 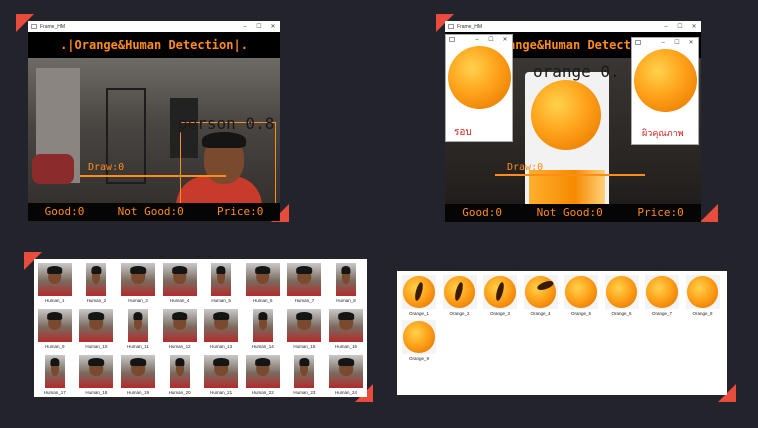 What do you see at coordinates (345, 346) in the screenshot?
I see `thumbnail-caption: Human_16` at bounding box center [345, 346].